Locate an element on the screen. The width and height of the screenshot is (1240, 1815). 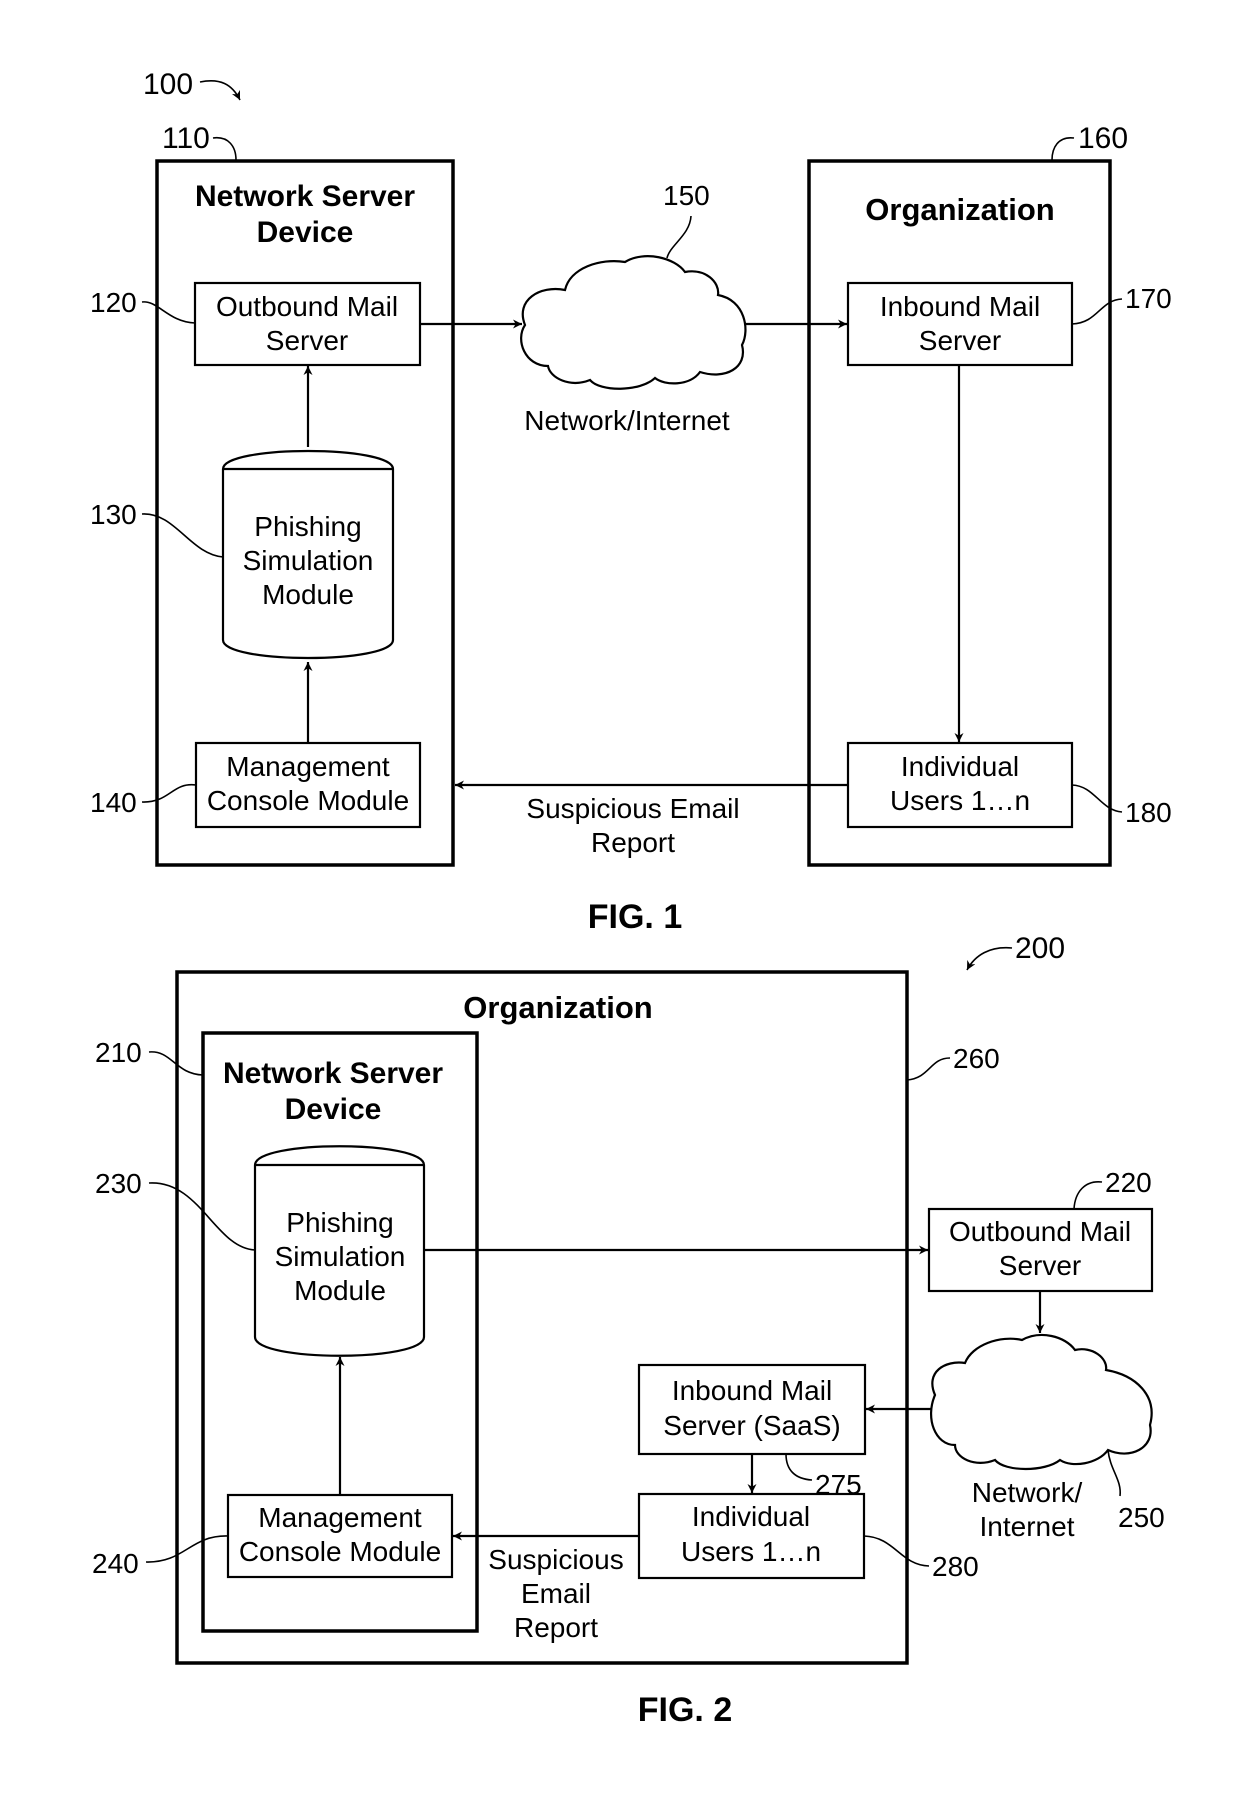
fig1-oms-line1: Outbound Mail is located at coordinates (307, 306).